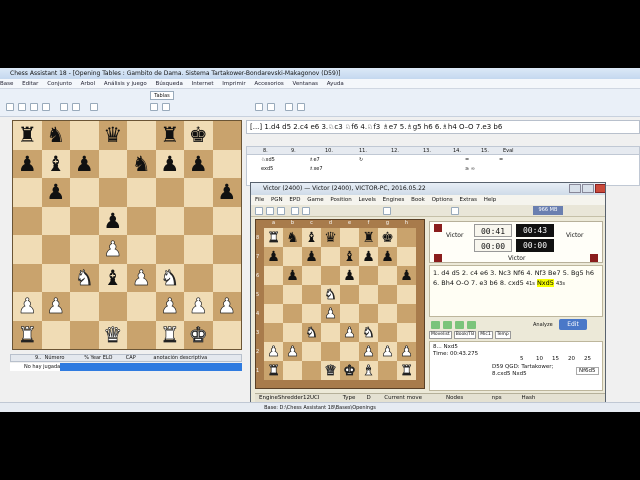 This screenshot has height=480, width=640. What do you see at coordinates (268, 160) in the screenshot?
I see `move-cell: ♘xd5` at bounding box center [268, 160].